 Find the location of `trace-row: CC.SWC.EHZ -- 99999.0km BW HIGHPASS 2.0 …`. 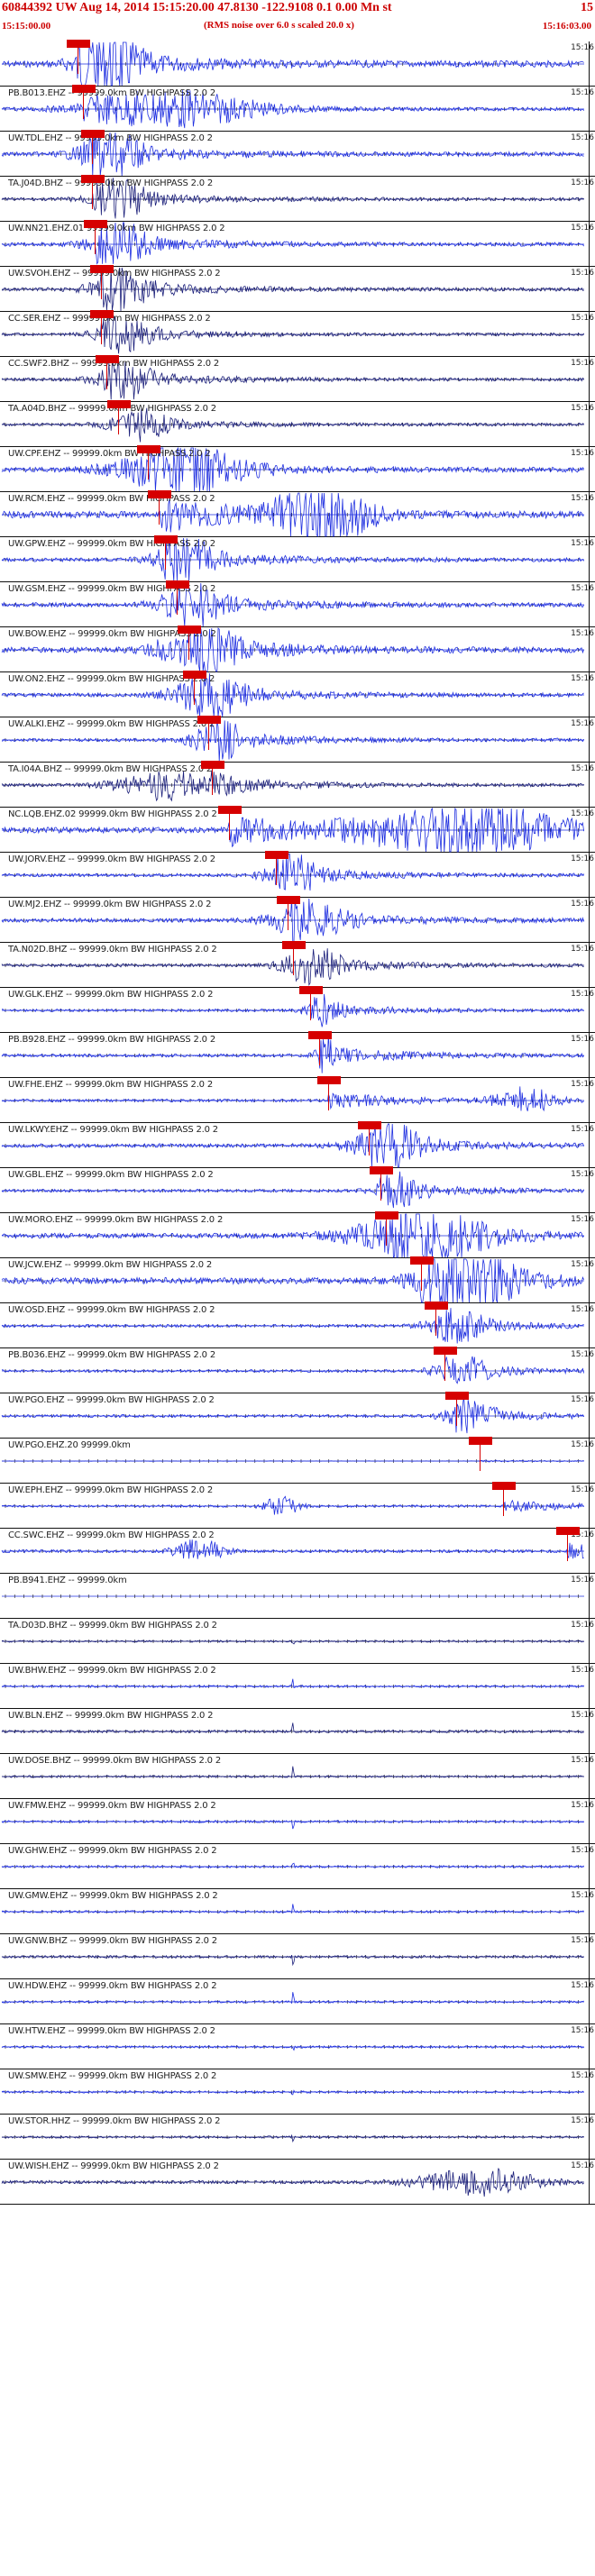

trace-row: CC.SWC.EHZ -- 99999.0km BW HIGHPASS 2.0 … is located at coordinates (297, 1550).